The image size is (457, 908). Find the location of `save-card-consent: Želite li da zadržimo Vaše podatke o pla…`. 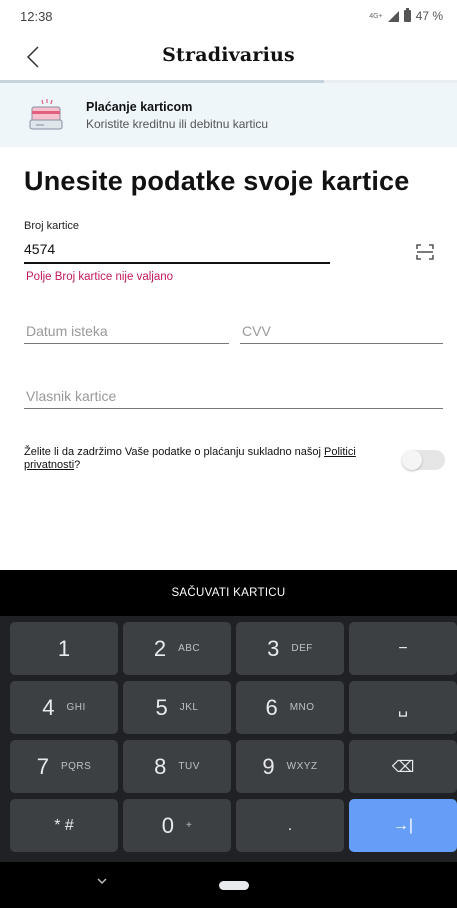

save-card-consent: Želite li da zadržimo Vaše podatke o pla… is located at coordinates (199, 459).